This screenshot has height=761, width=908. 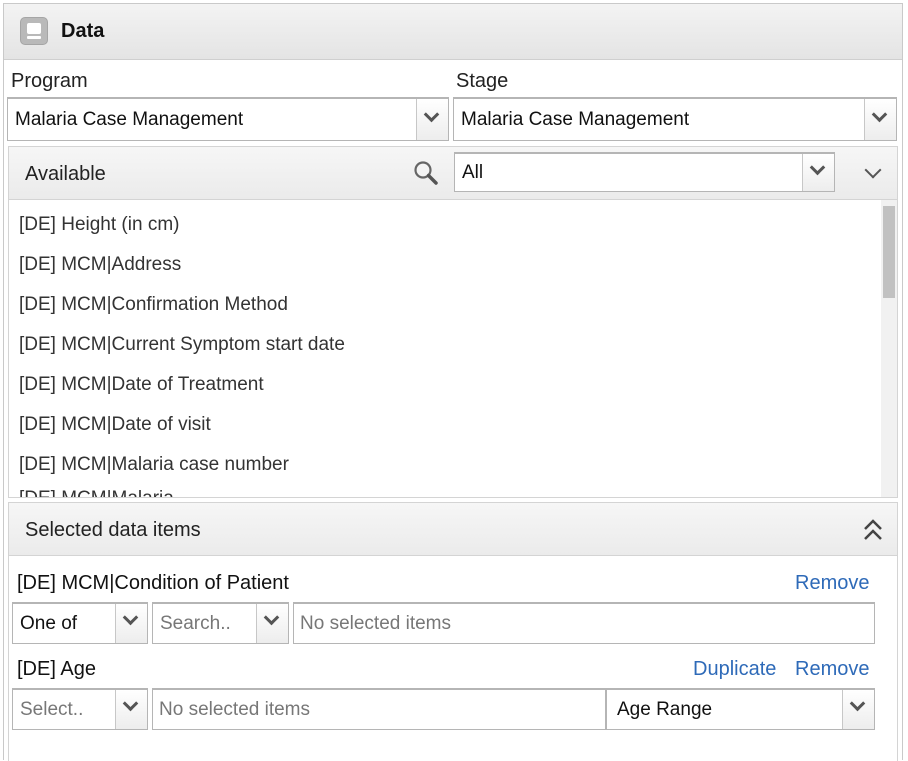 I want to click on scrollbar-thumb, so click(x=889, y=252).